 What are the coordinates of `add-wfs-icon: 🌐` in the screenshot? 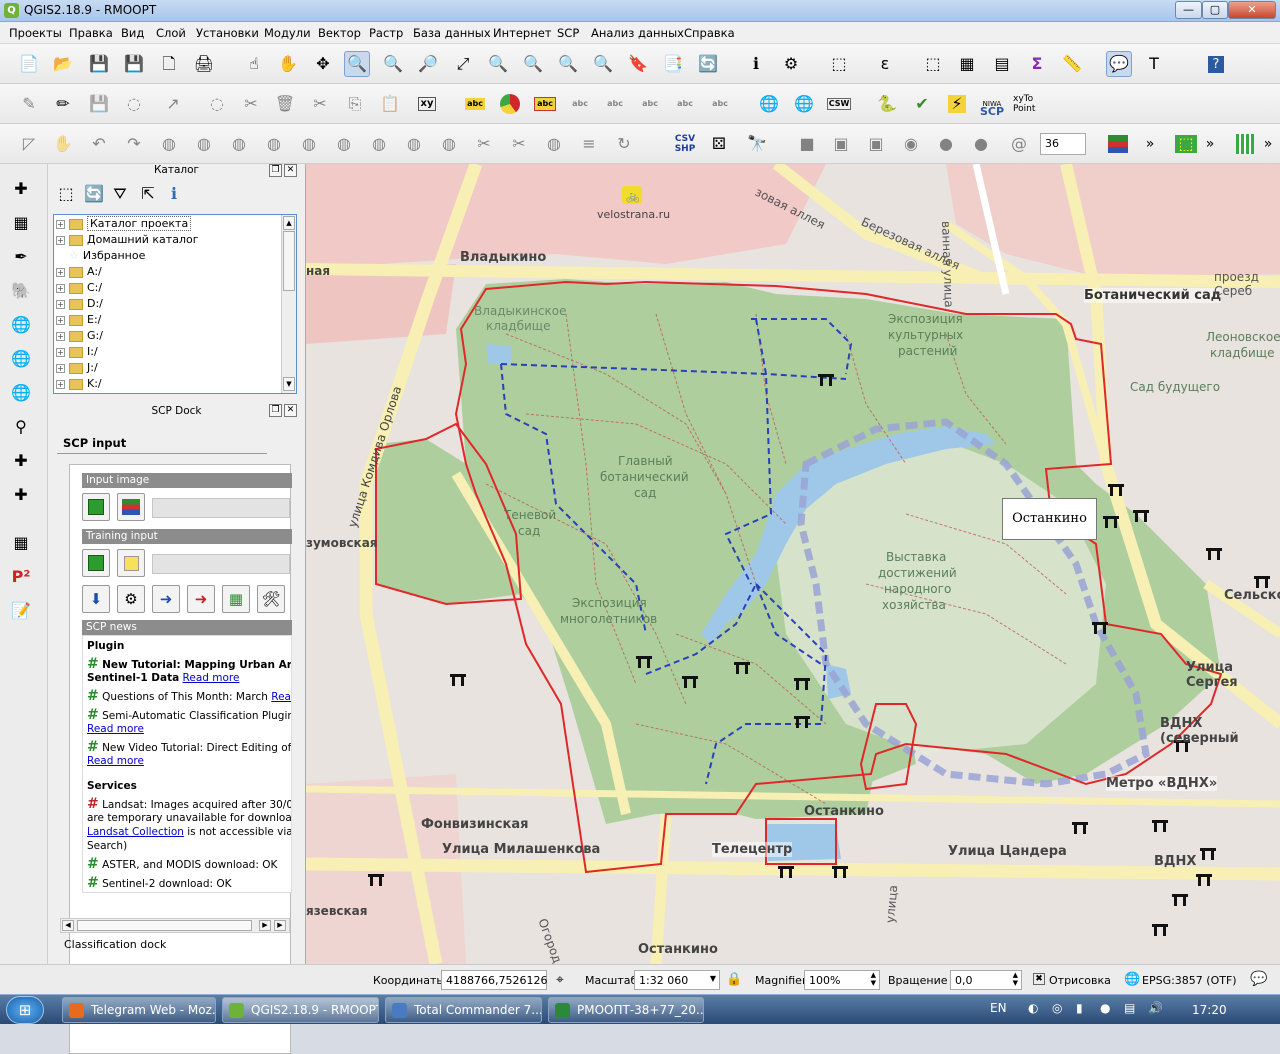 It's located at (21, 393).